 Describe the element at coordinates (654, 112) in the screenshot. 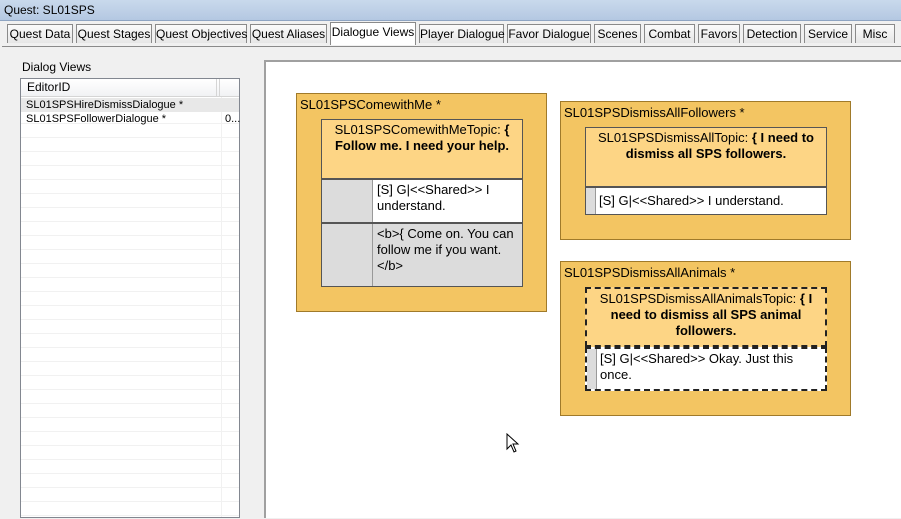

I see `branch-title: SL01SPSDismissAllFollowers *` at that location.